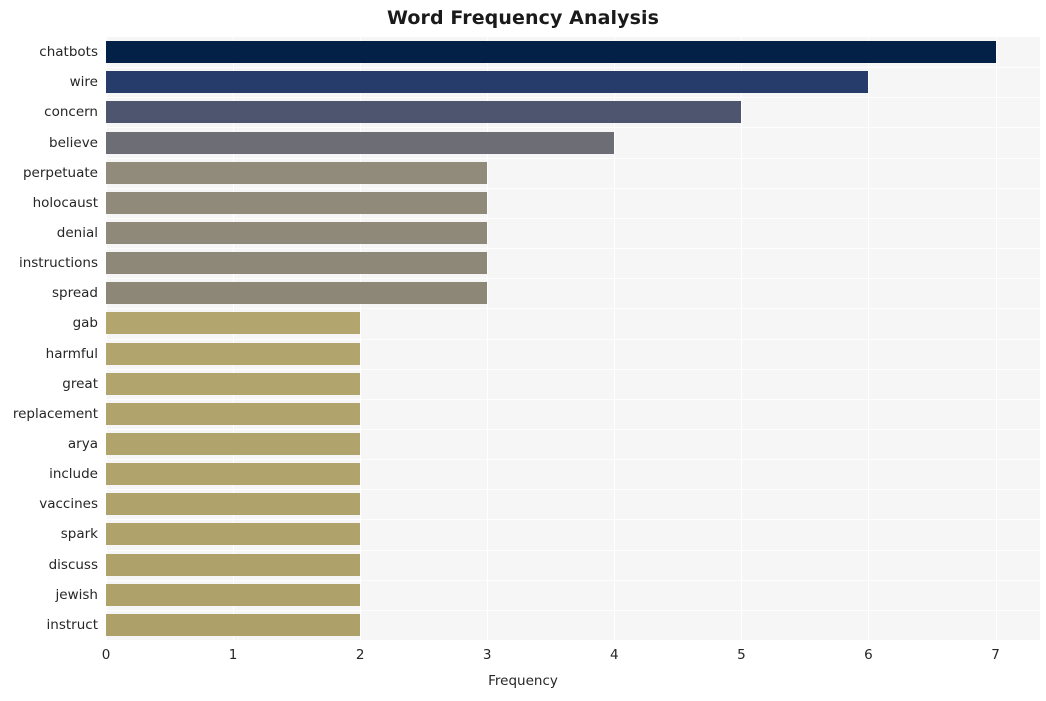 Image resolution: width=1046 pixels, height=701 pixels. What do you see at coordinates (73, 474) in the screenshot?
I see `y-tick-label: include` at bounding box center [73, 474].